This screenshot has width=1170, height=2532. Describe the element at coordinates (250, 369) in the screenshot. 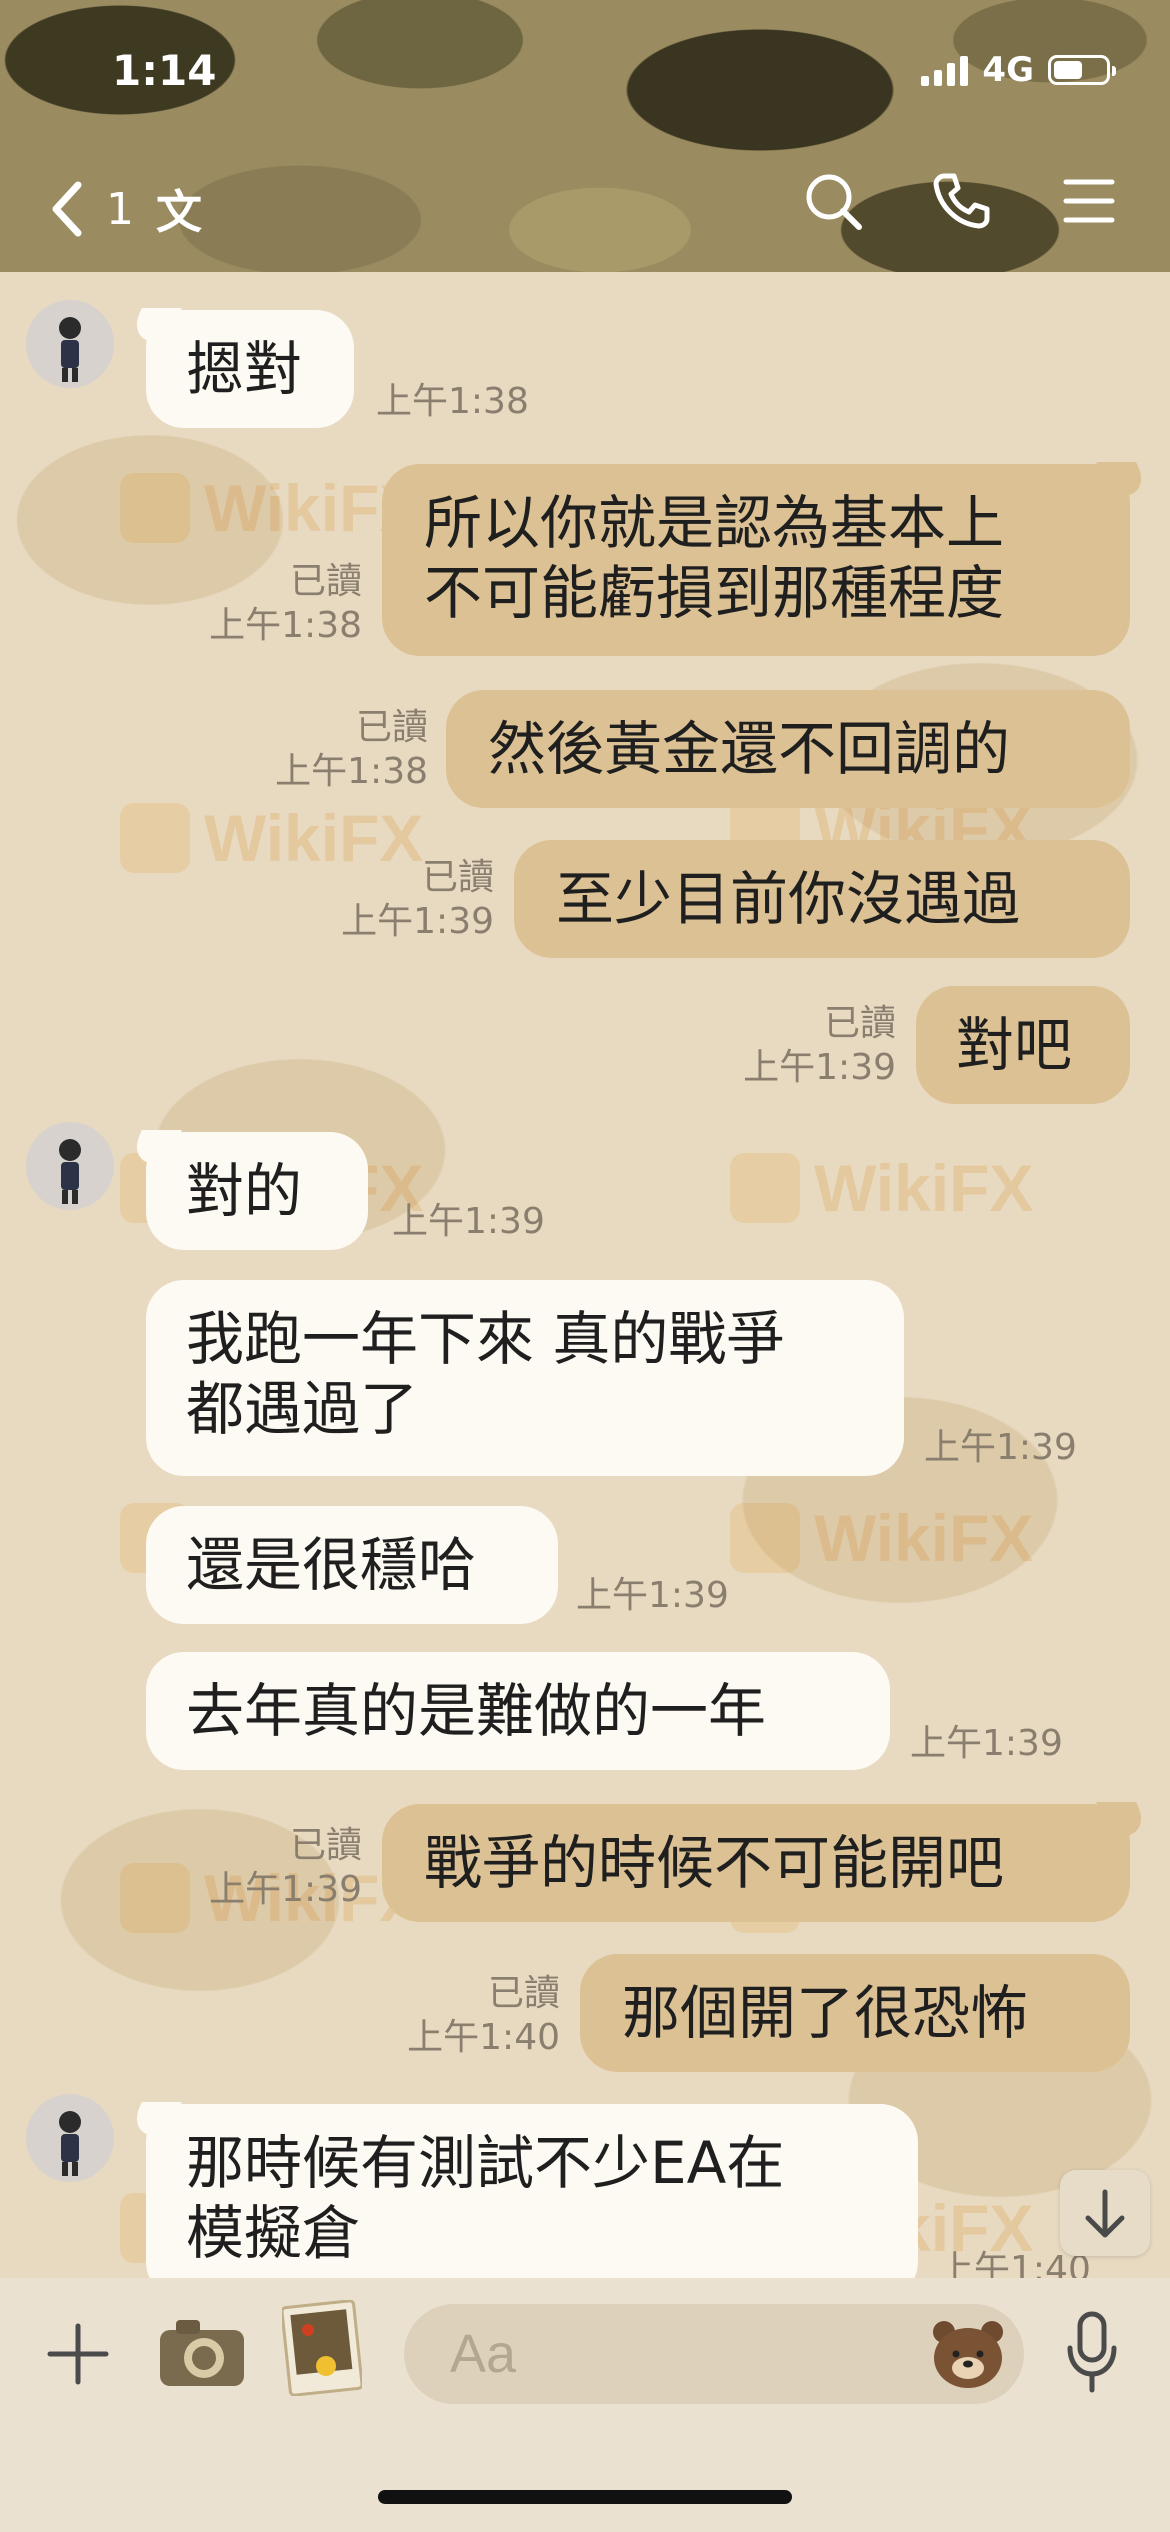

I see `incoming-message: 摁對` at that location.